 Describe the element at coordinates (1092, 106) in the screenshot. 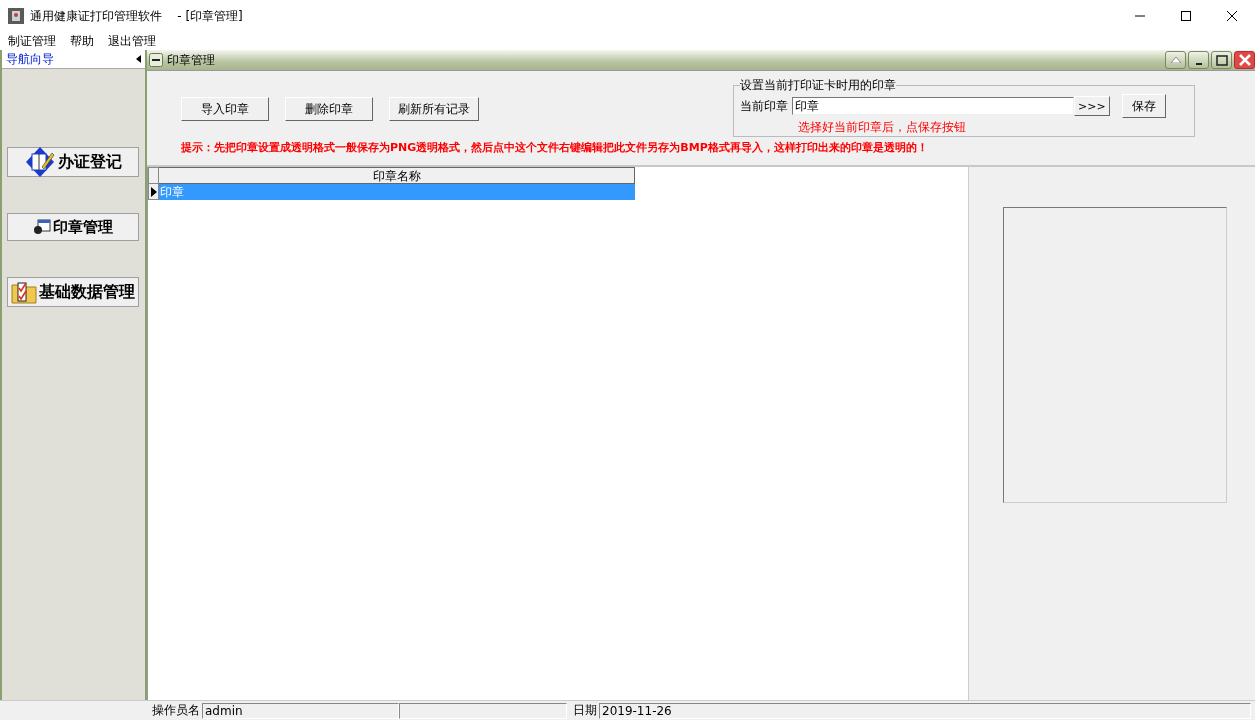

I see `browse-button: >>>` at that location.